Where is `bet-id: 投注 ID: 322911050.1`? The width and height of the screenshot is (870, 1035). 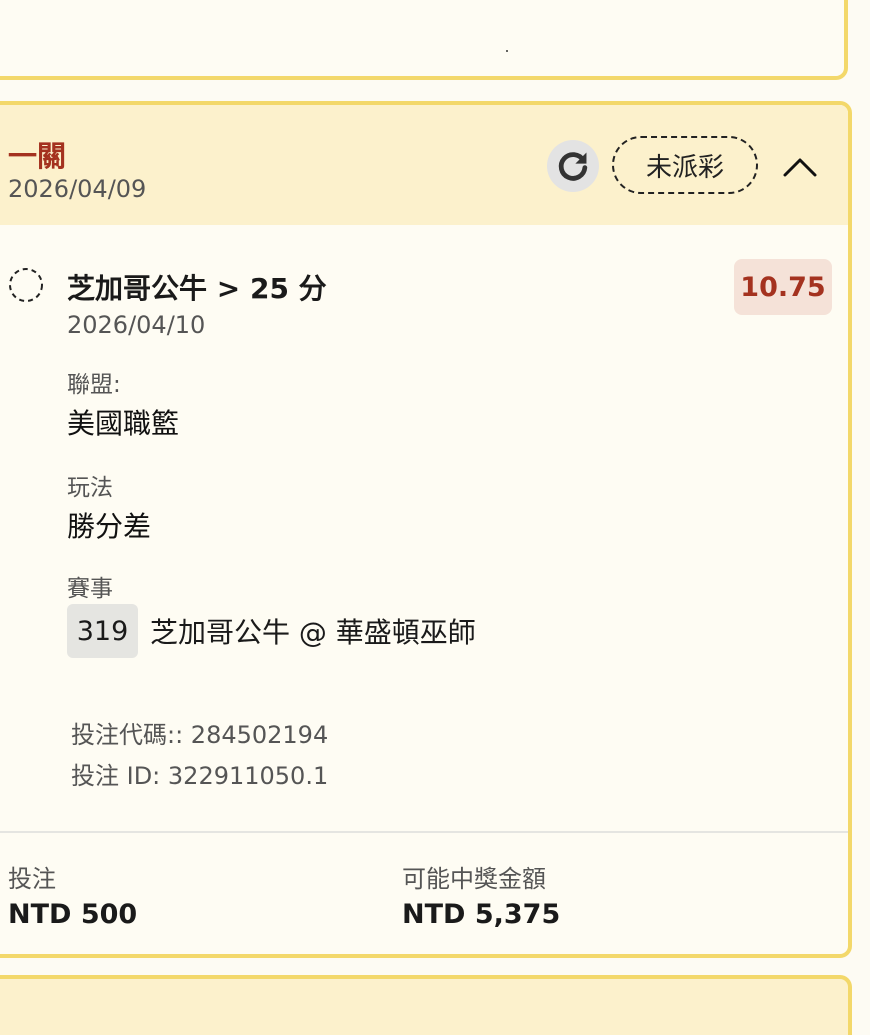 bet-id: 投注 ID: 322911050.1 is located at coordinates (200, 776).